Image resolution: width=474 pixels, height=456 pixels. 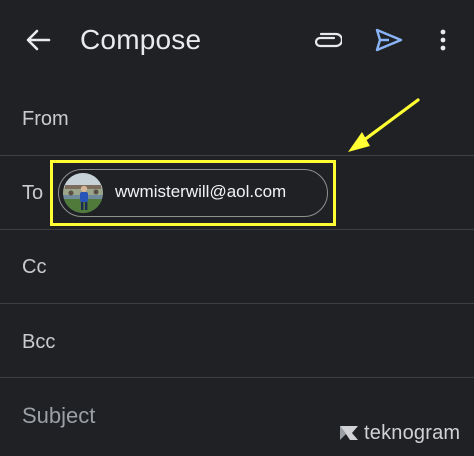 I want to click on send-icon, so click(x=389, y=40).